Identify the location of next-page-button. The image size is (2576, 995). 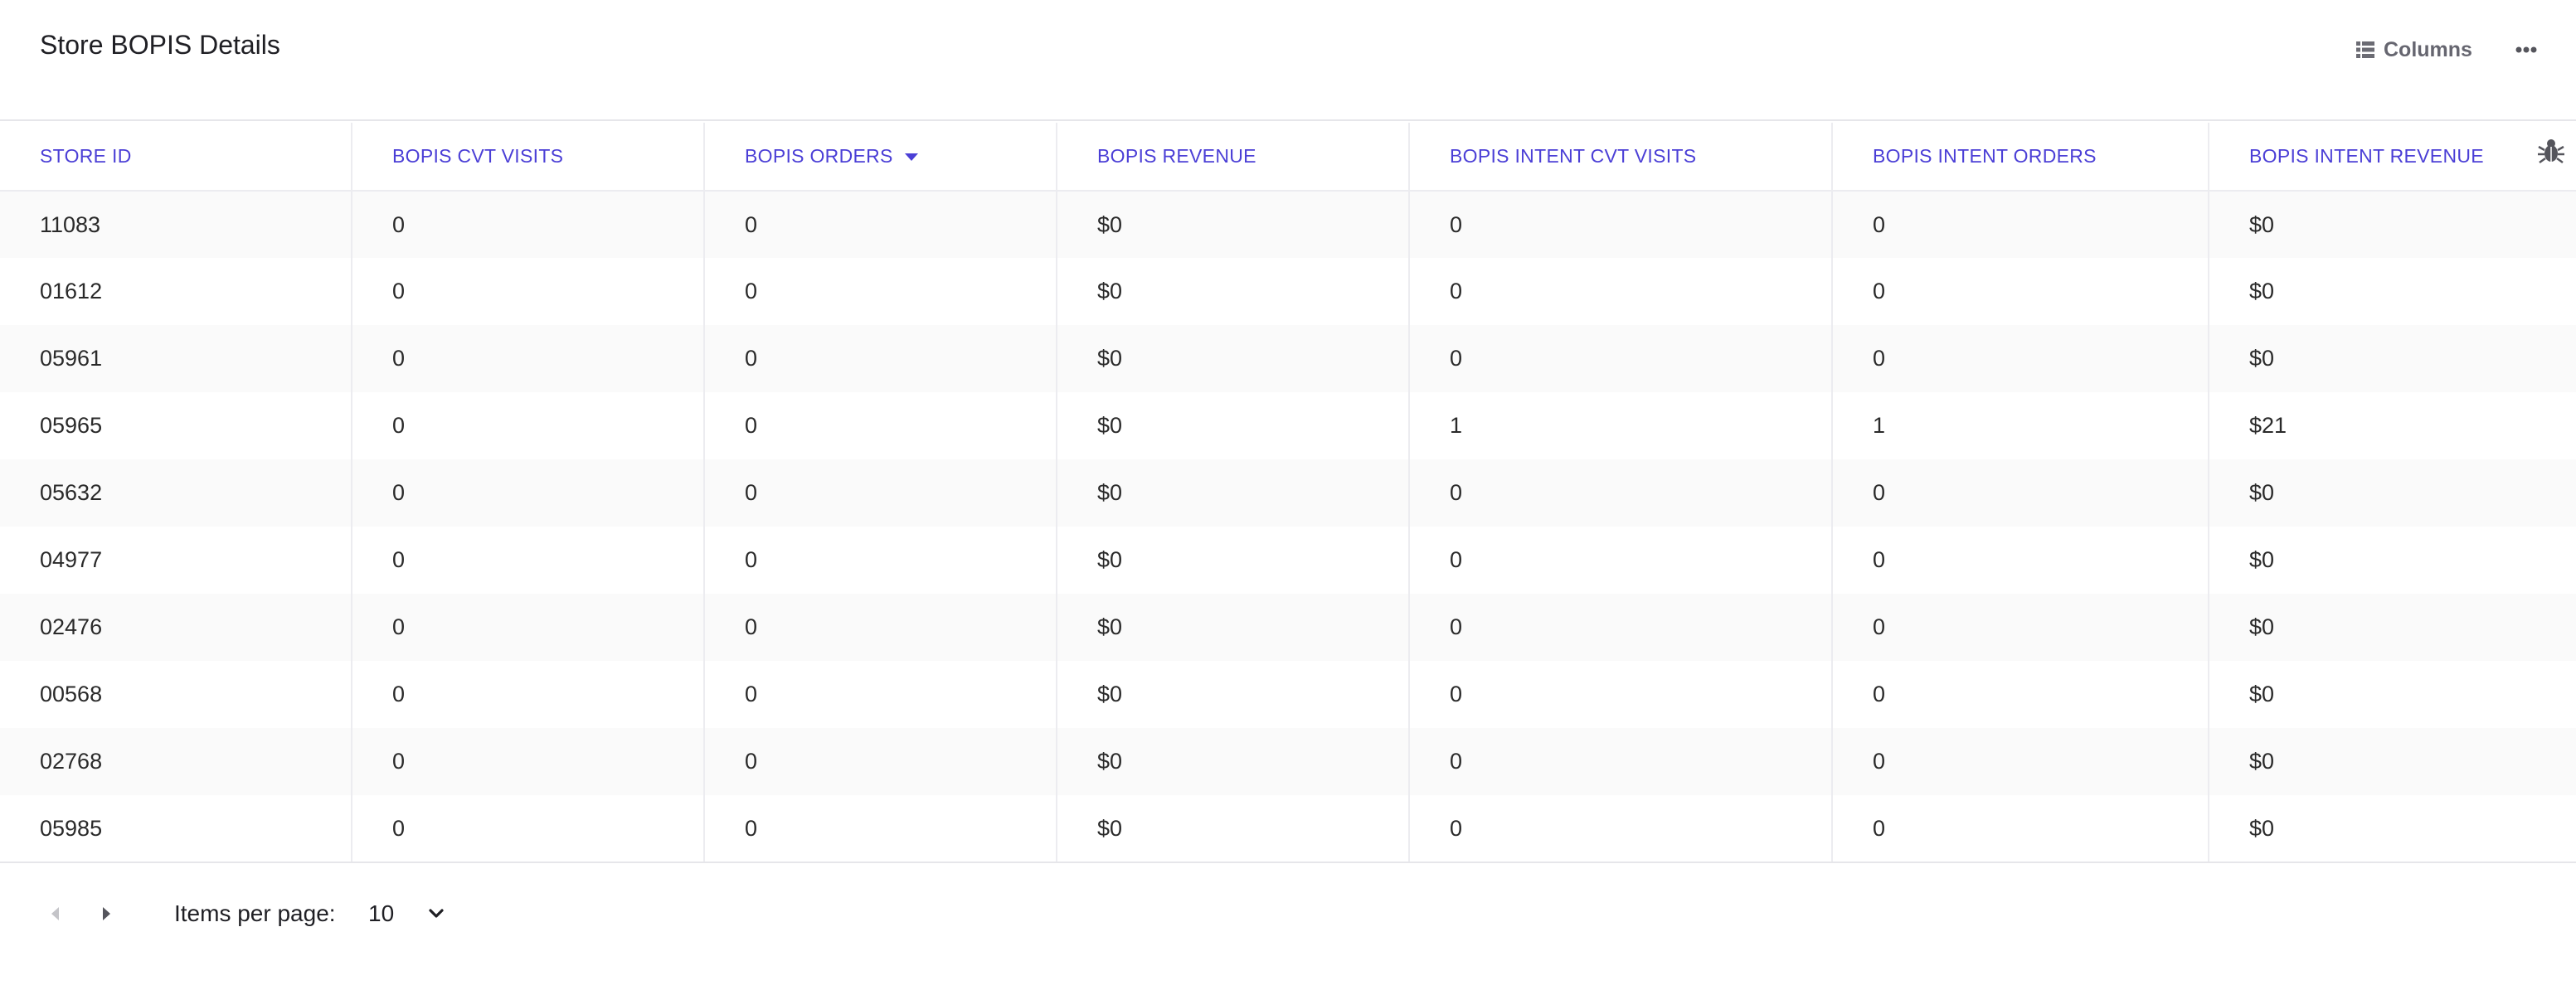
(106, 913).